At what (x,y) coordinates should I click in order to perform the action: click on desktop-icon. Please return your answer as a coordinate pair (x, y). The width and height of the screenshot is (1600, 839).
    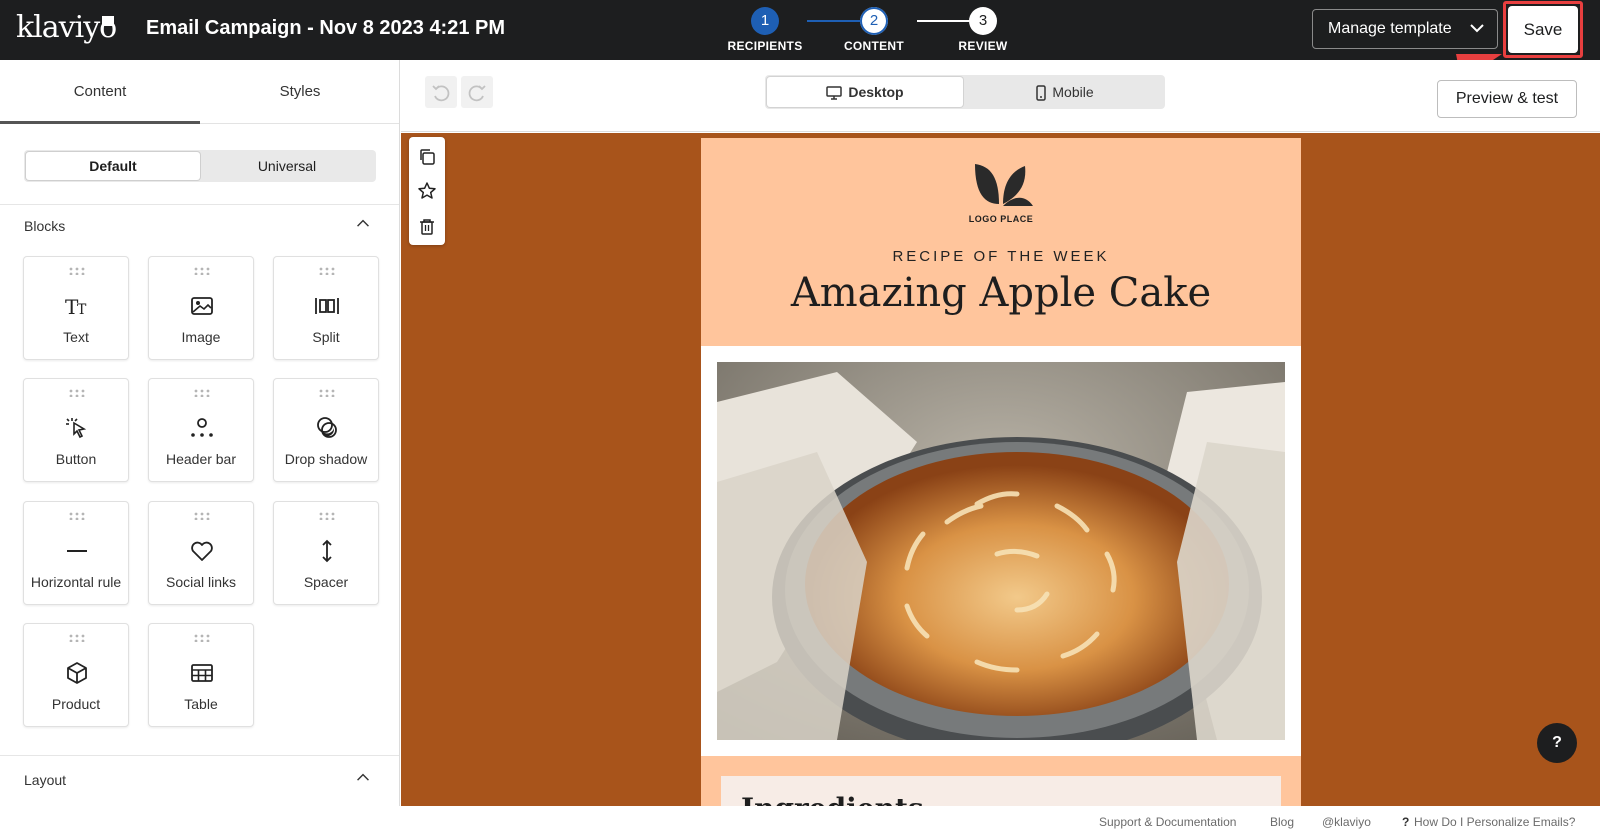
    Looking at the image, I should click on (834, 93).